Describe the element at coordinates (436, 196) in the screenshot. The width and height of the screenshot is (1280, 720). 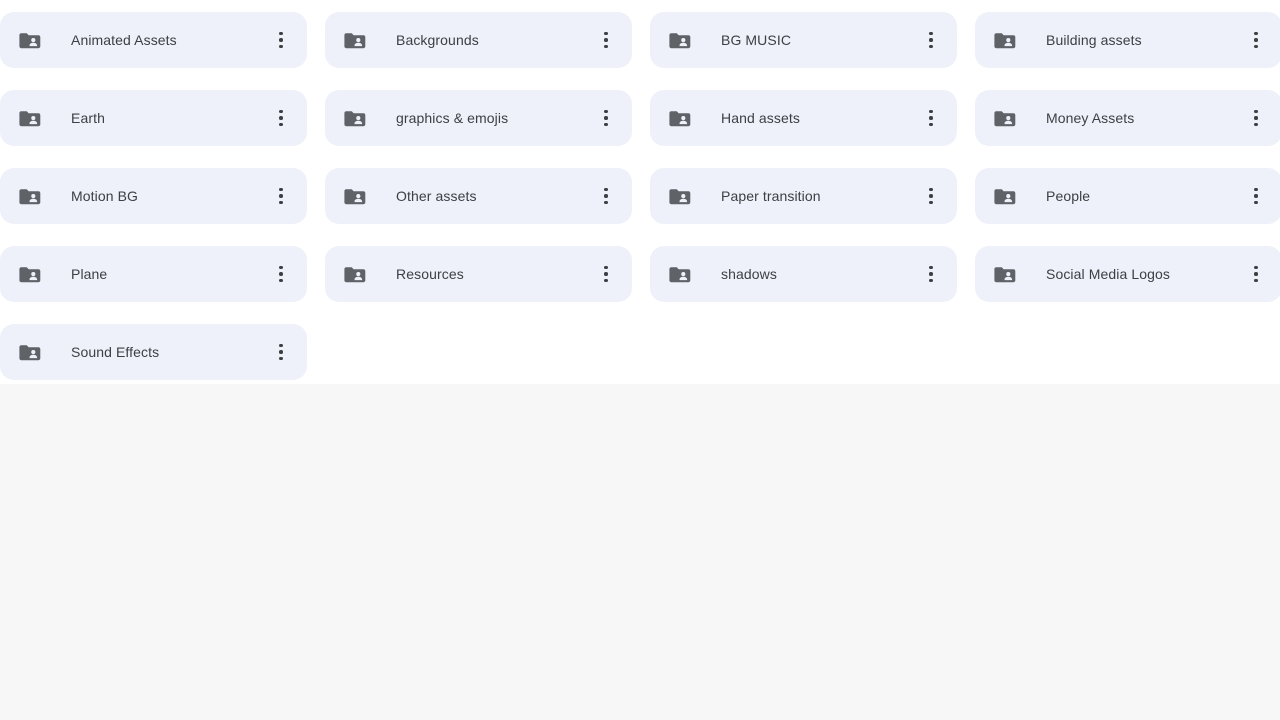
I see `folder-name: Other assets` at that location.